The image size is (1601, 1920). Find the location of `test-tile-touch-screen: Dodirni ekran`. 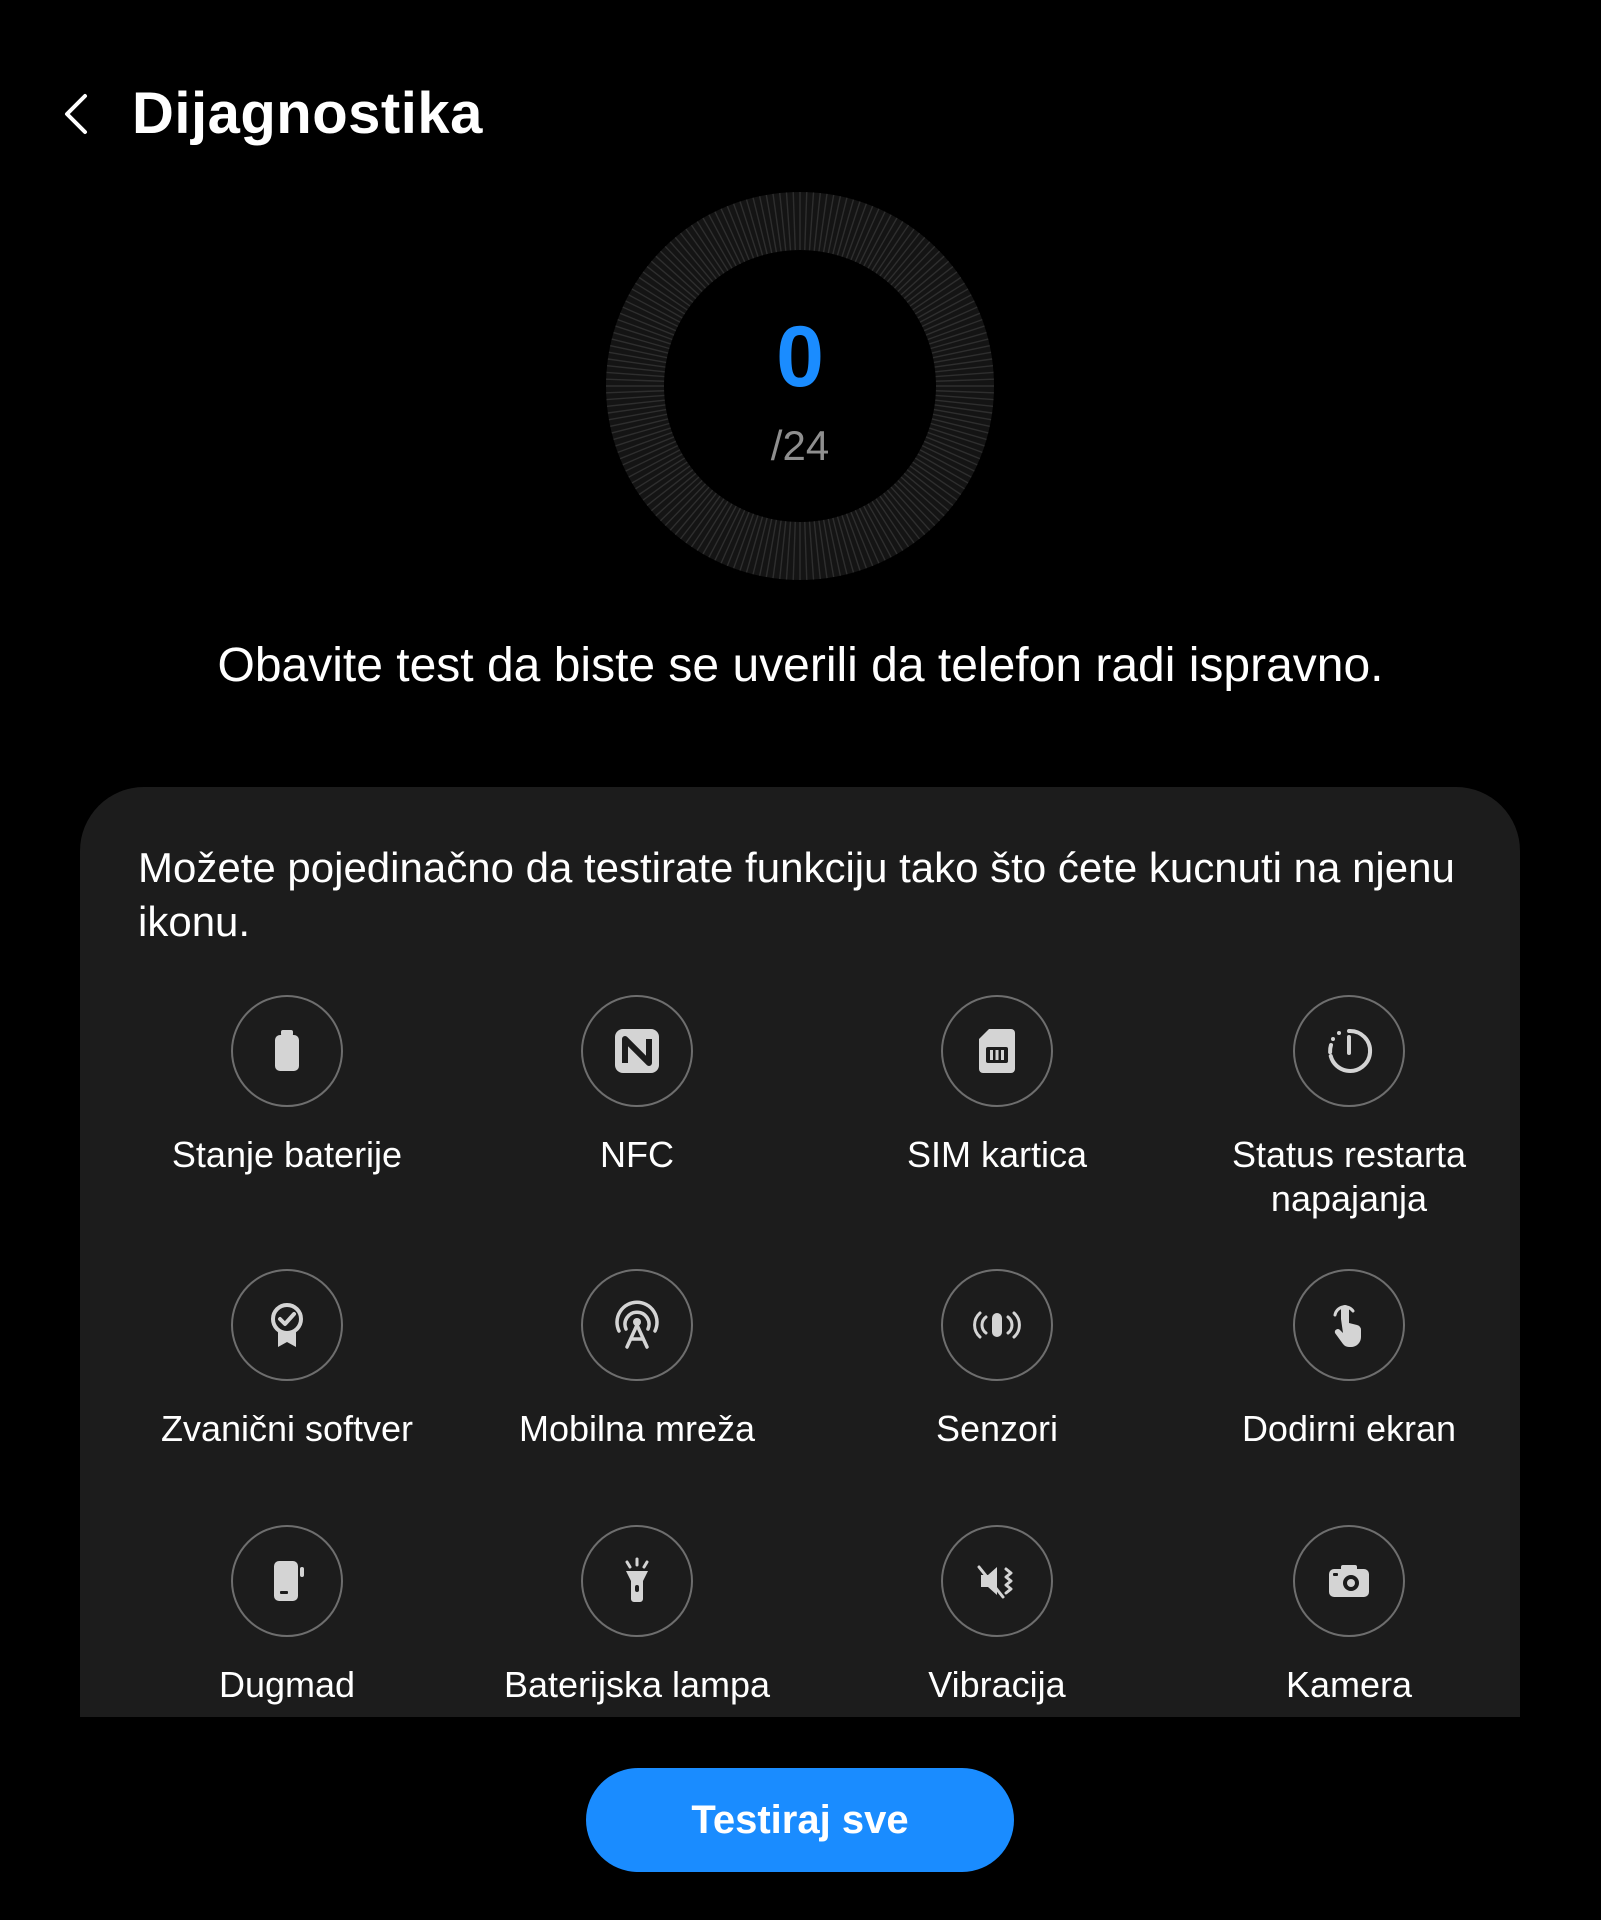

test-tile-touch-screen: Dodirni ekran is located at coordinates (1349, 1360).